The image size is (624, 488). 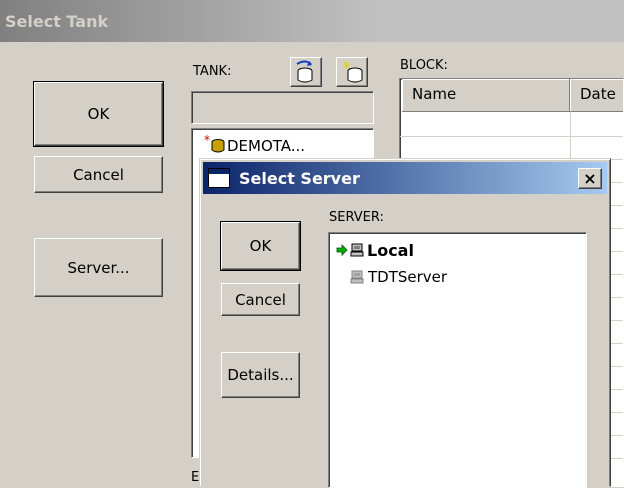 I want to click on tank-ok-button: OK, so click(x=98, y=114).